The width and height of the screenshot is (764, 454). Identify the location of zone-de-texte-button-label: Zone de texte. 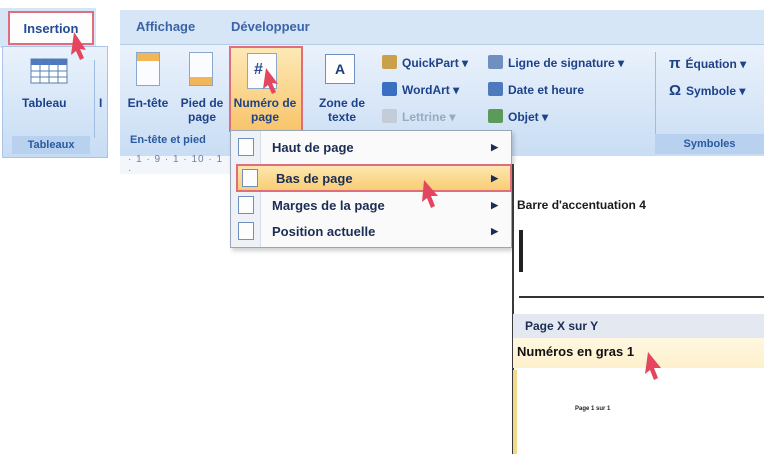
(342, 110).